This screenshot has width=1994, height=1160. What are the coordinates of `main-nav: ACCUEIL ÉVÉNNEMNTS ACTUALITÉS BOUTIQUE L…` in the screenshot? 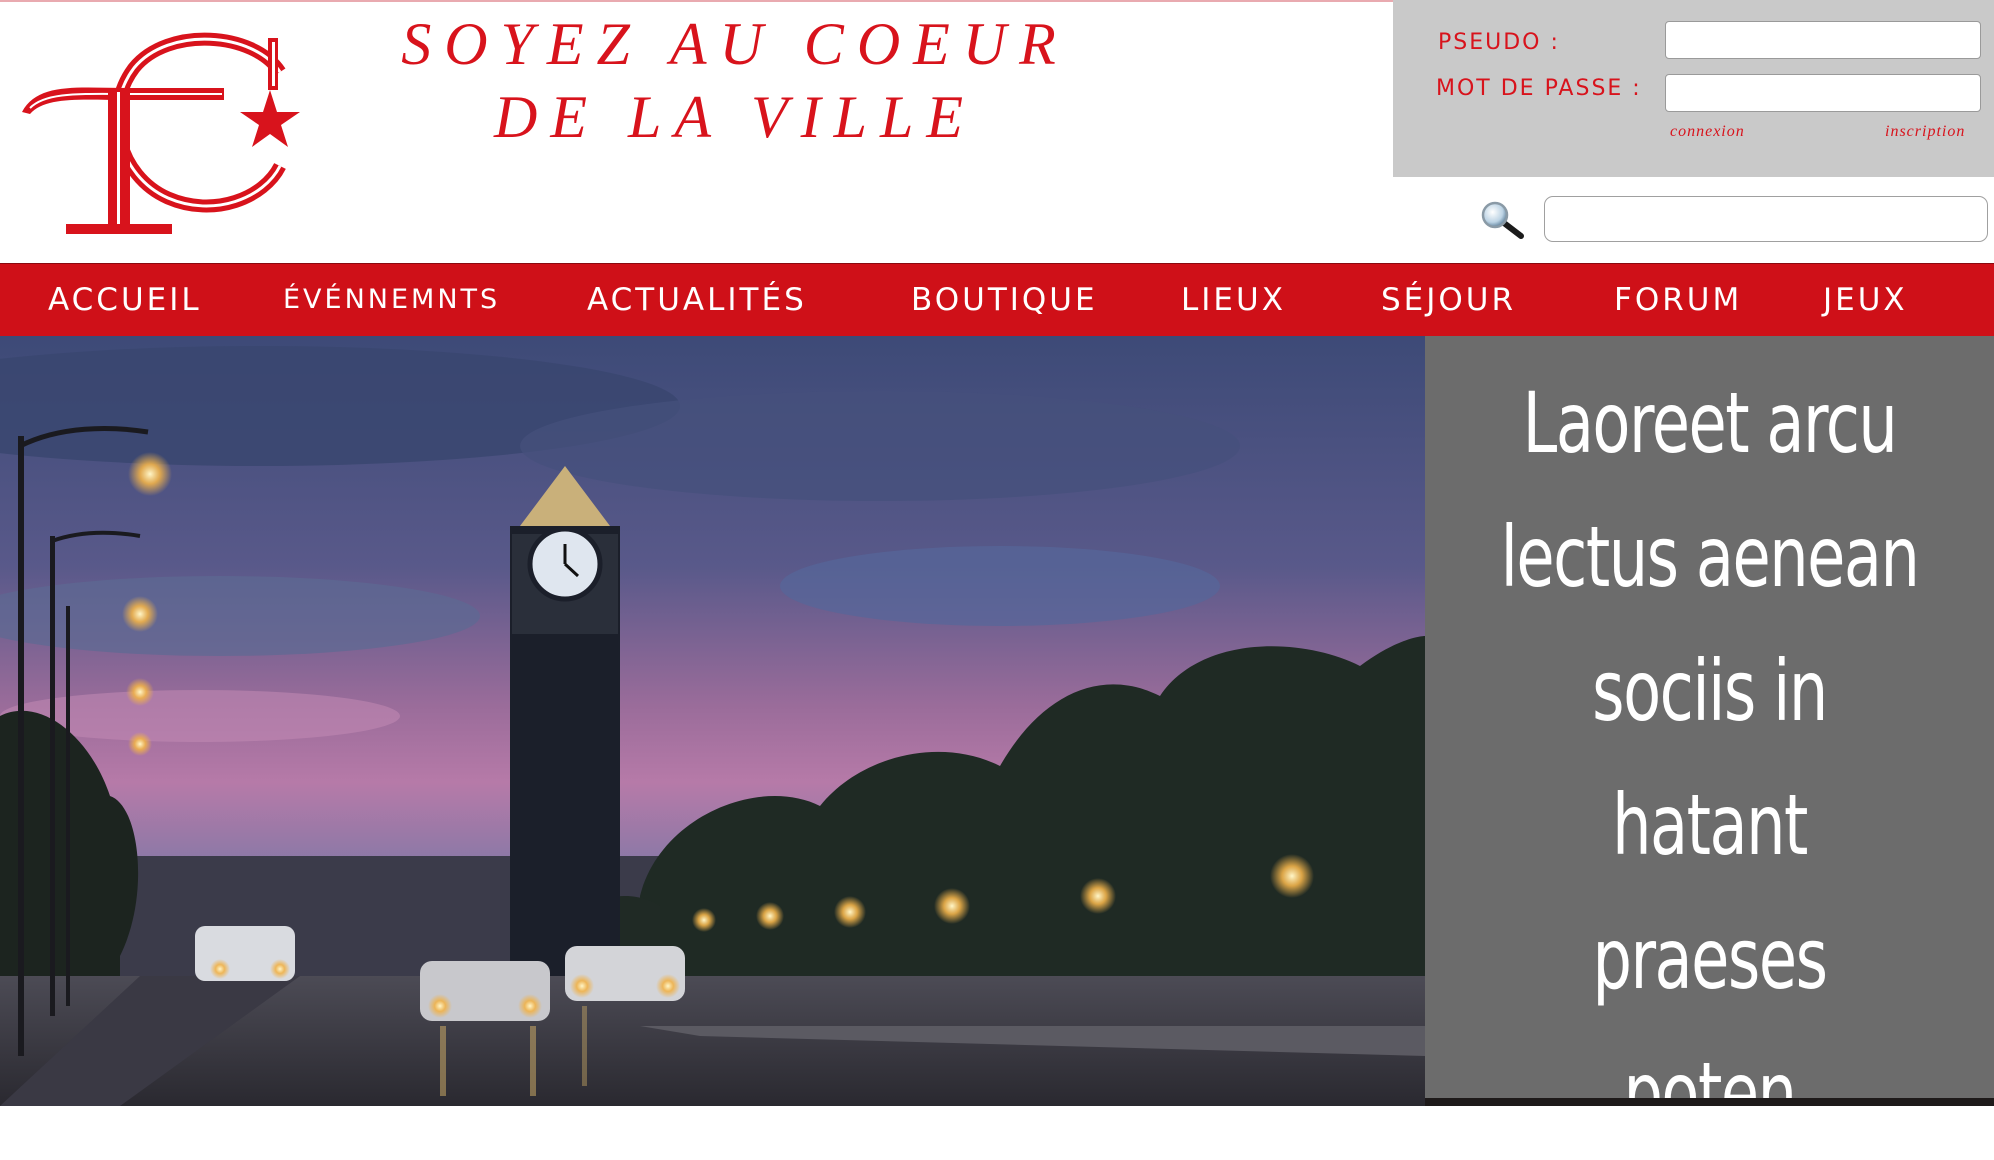 It's located at (997, 299).